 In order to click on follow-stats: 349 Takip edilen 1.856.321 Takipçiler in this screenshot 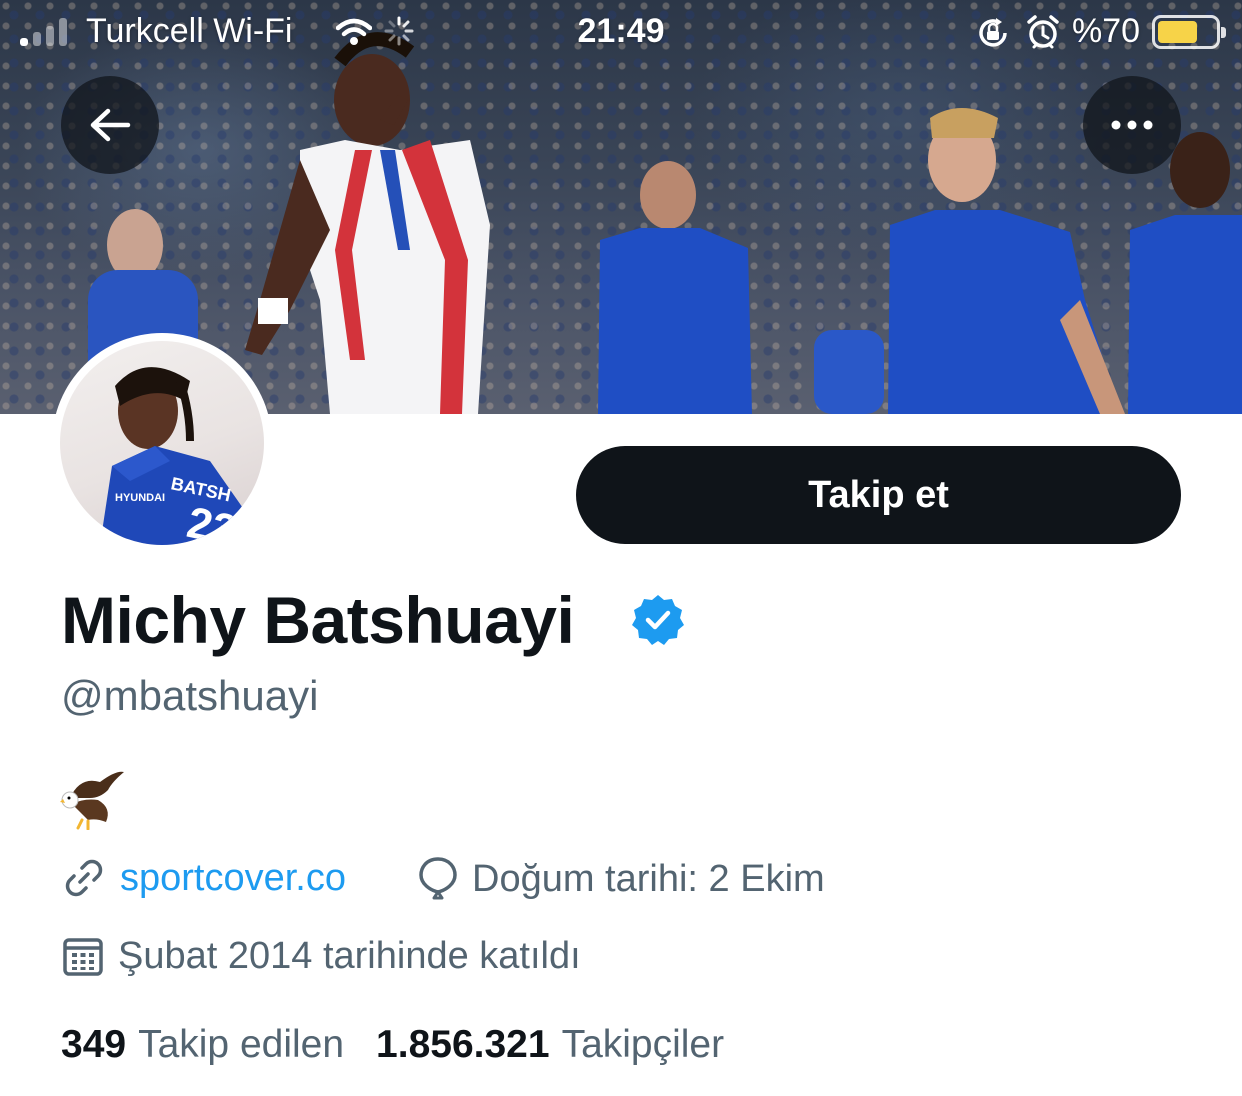, I will do `click(392, 1045)`.